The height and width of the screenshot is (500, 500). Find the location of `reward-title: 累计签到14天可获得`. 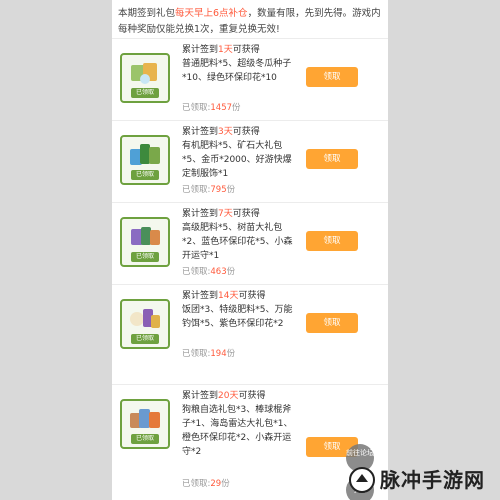

reward-title: 累计签到14天可获得 is located at coordinates (224, 296).